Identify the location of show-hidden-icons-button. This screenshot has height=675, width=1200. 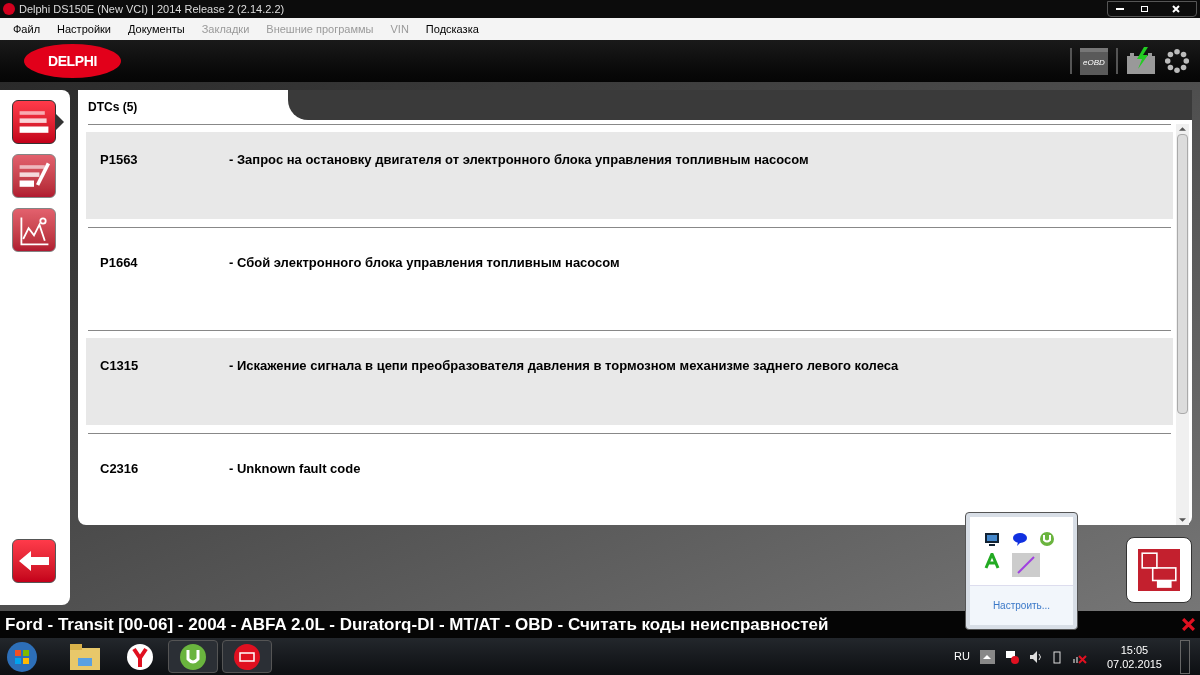
(987, 656).